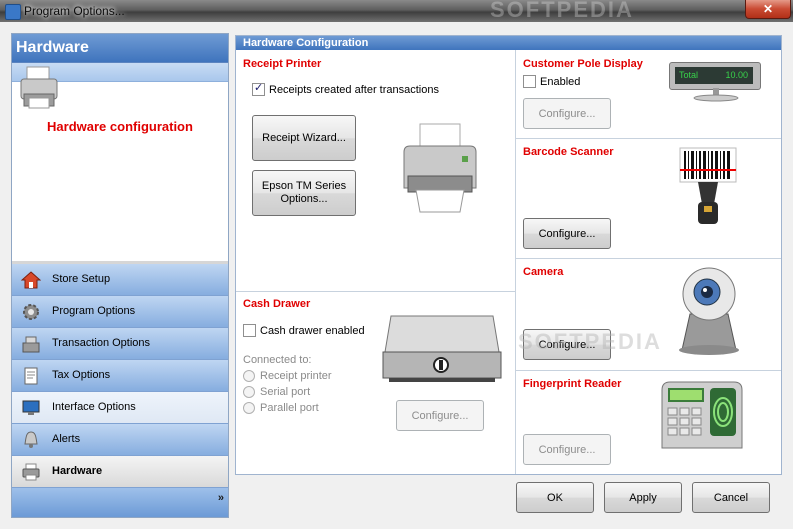  I want to click on barcode-scanner-image, so click(708, 185).